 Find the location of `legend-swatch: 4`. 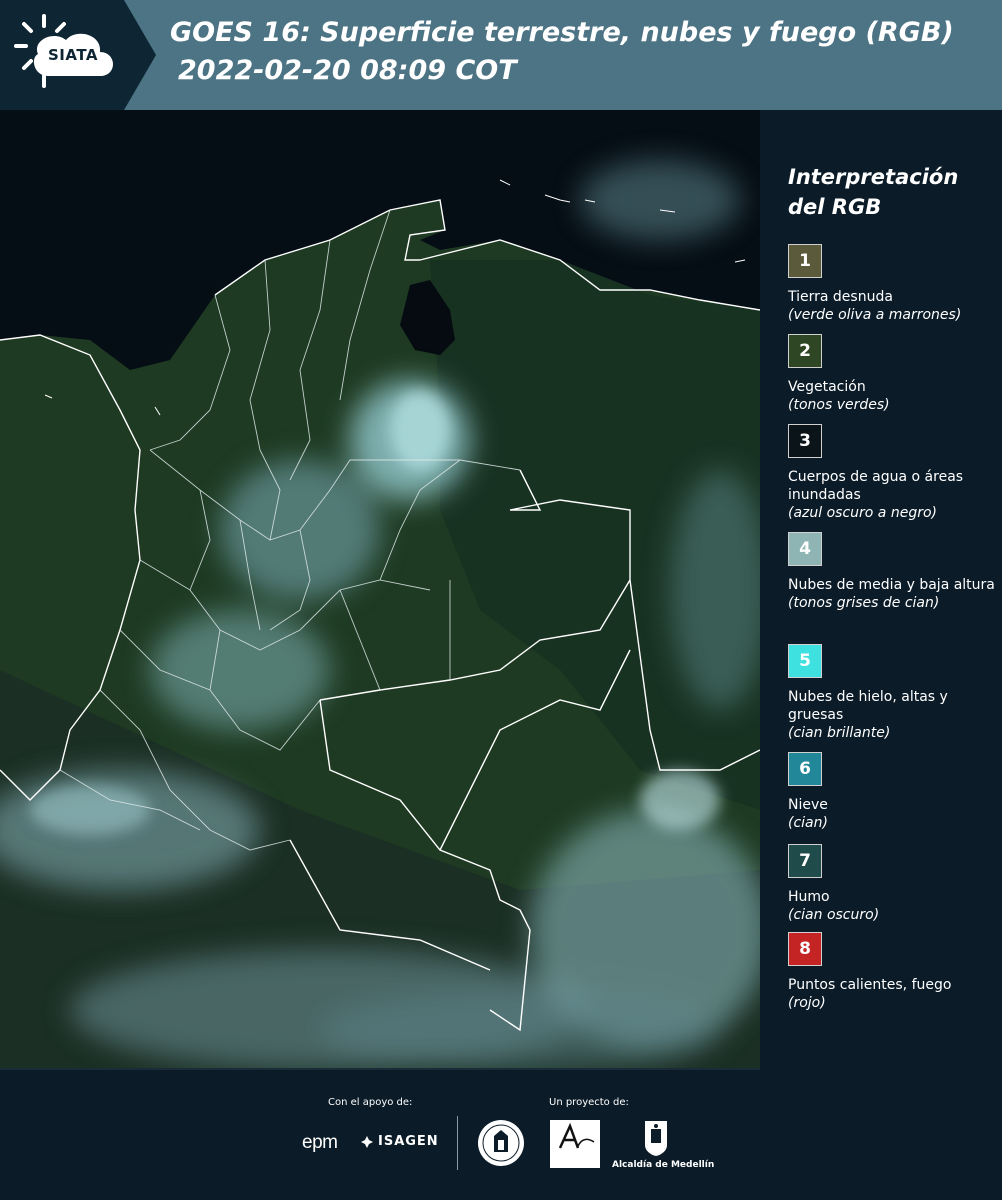

legend-swatch: 4 is located at coordinates (805, 549).